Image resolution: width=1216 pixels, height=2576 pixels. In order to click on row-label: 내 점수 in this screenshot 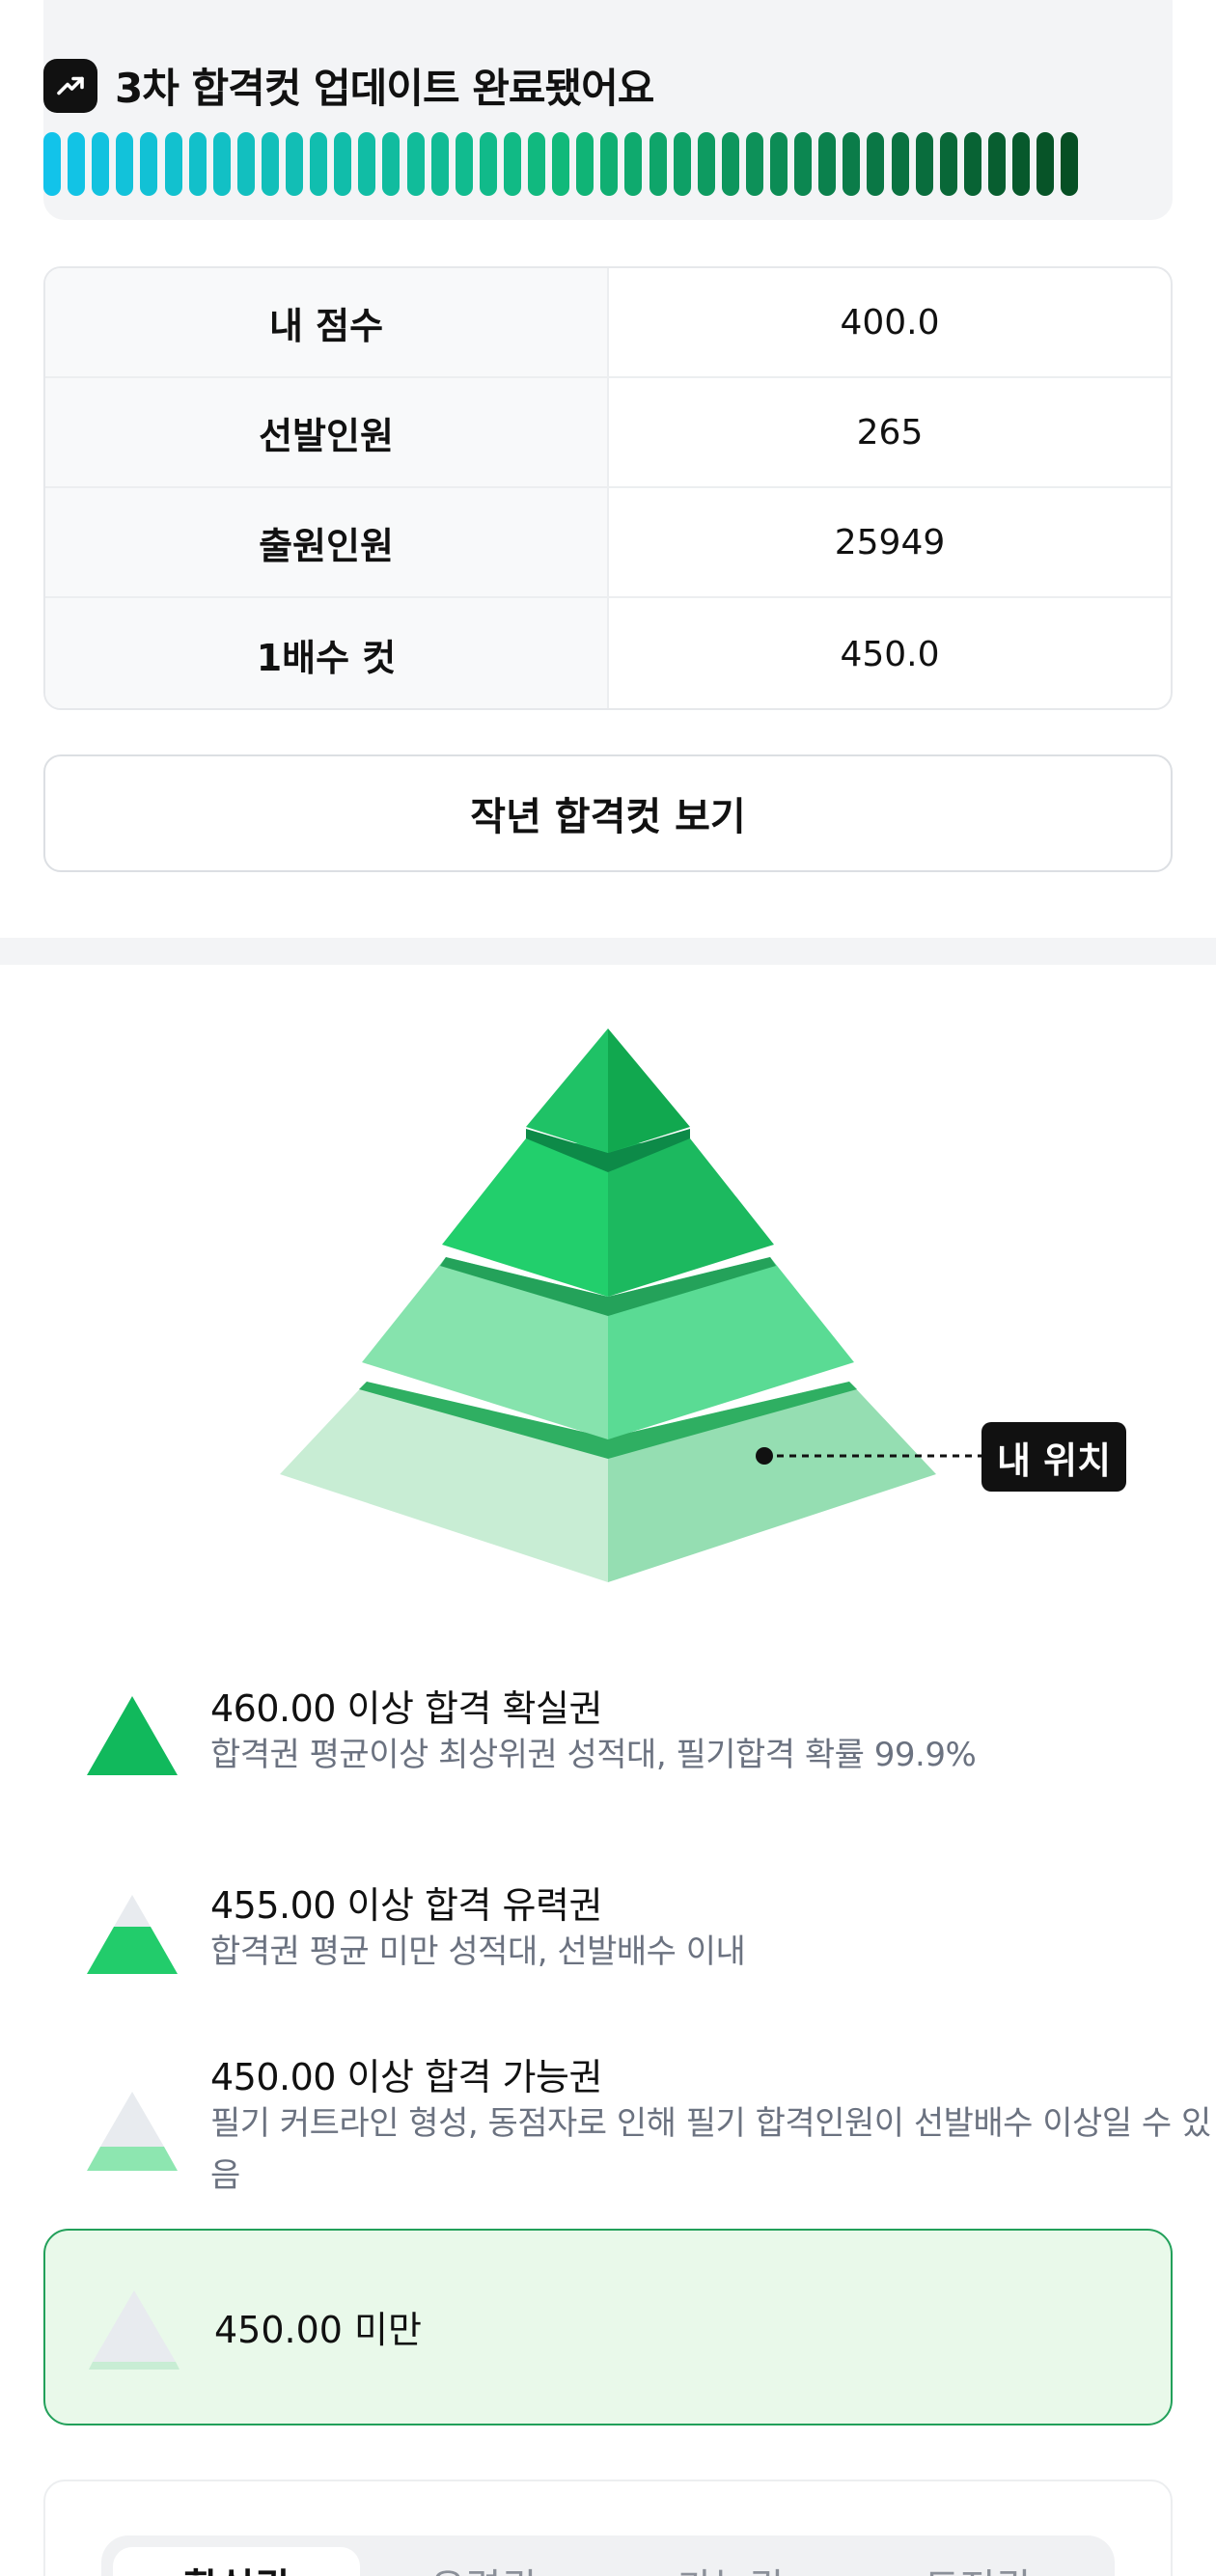, I will do `click(327, 322)`.